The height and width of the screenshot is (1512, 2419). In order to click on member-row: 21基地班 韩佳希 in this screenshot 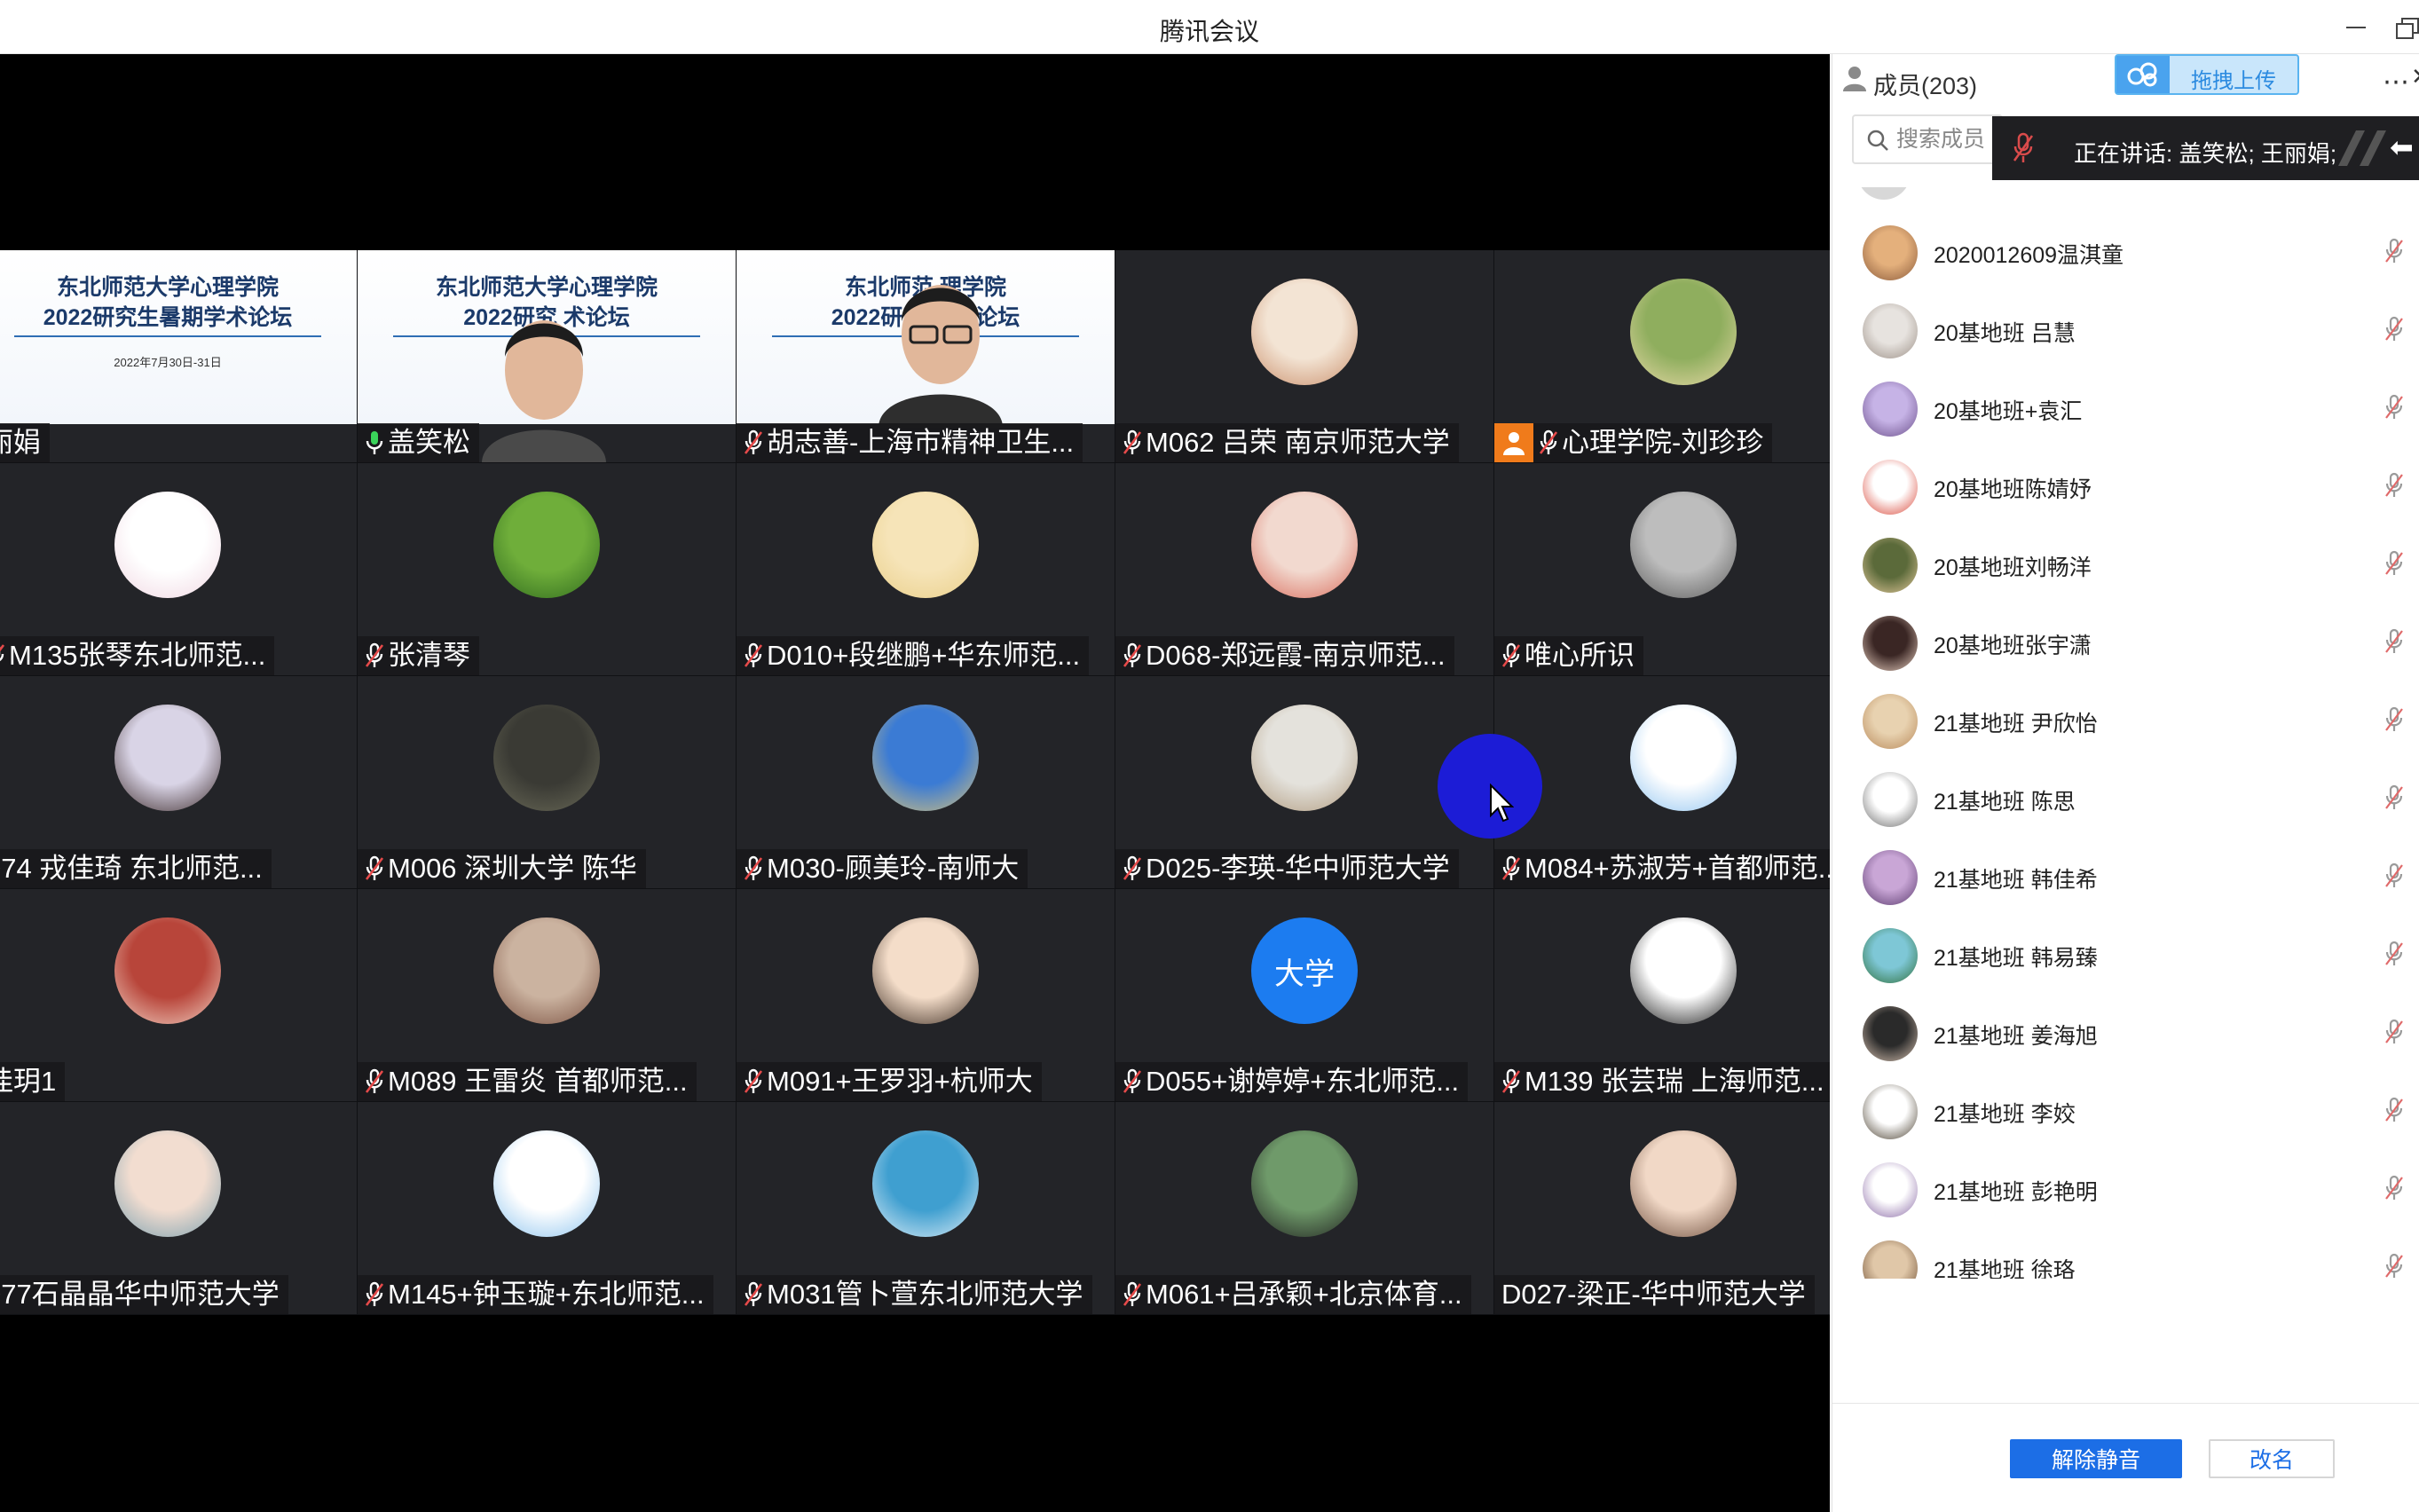, I will do `click(2125, 878)`.